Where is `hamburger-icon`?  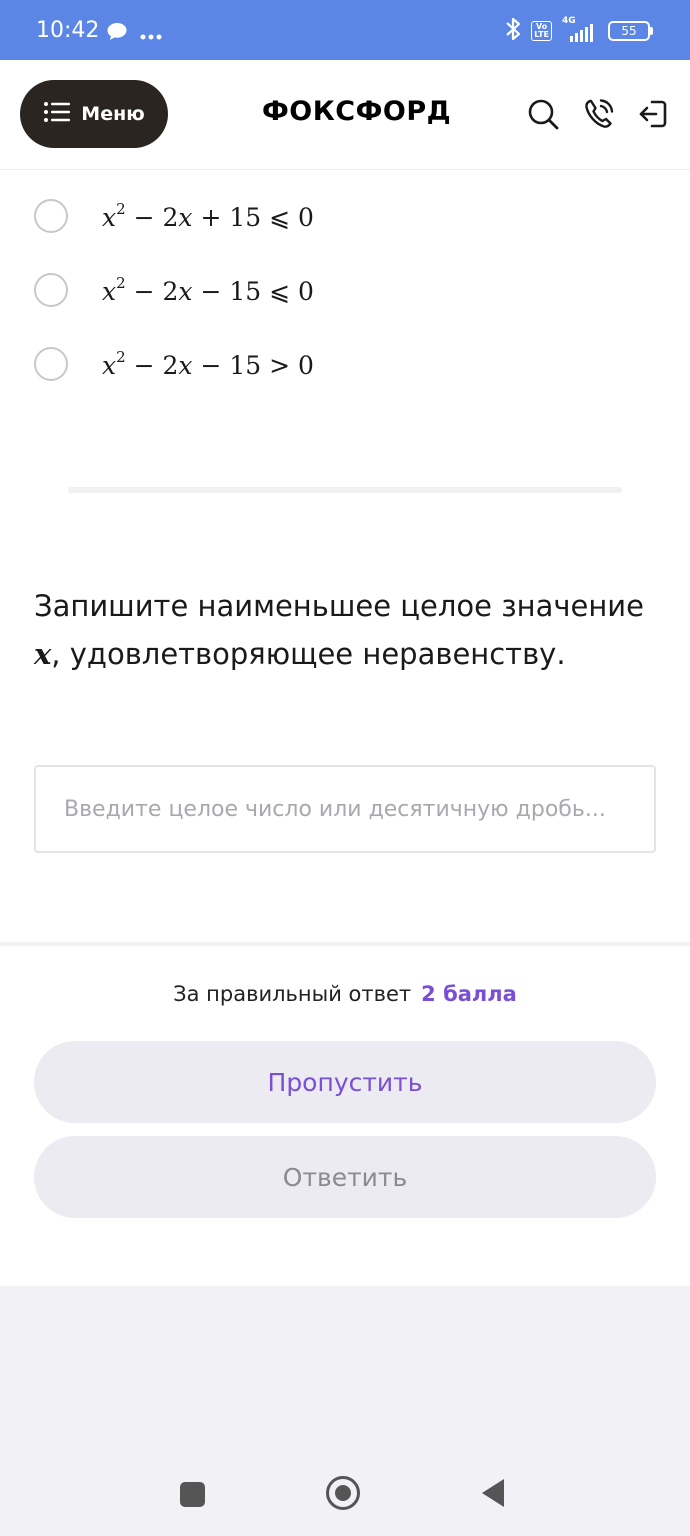
hamburger-icon is located at coordinates (57, 114).